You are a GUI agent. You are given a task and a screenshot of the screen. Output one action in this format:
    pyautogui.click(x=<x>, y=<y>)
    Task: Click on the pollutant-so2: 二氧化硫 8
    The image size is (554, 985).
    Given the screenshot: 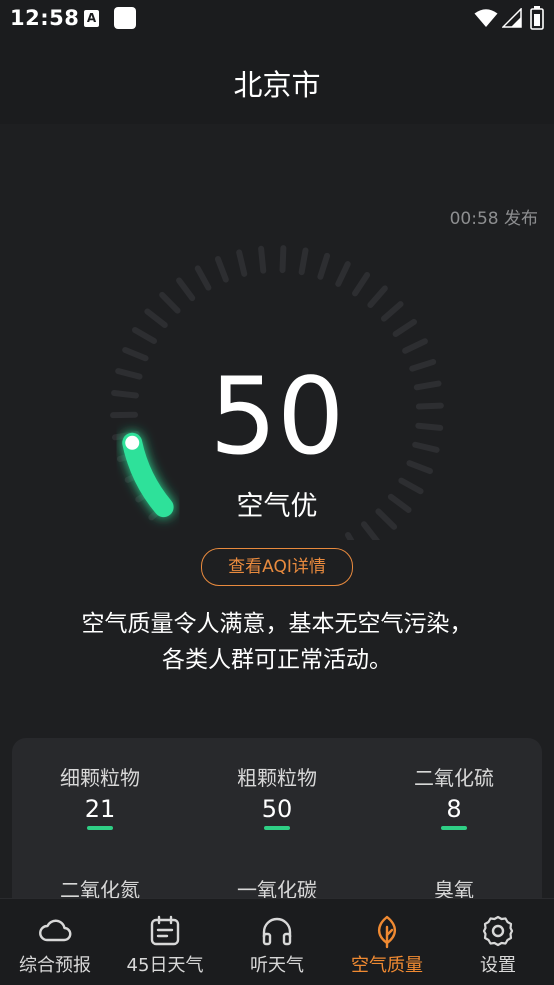 What is the action you would take?
    pyautogui.click(x=454, y=796)
    